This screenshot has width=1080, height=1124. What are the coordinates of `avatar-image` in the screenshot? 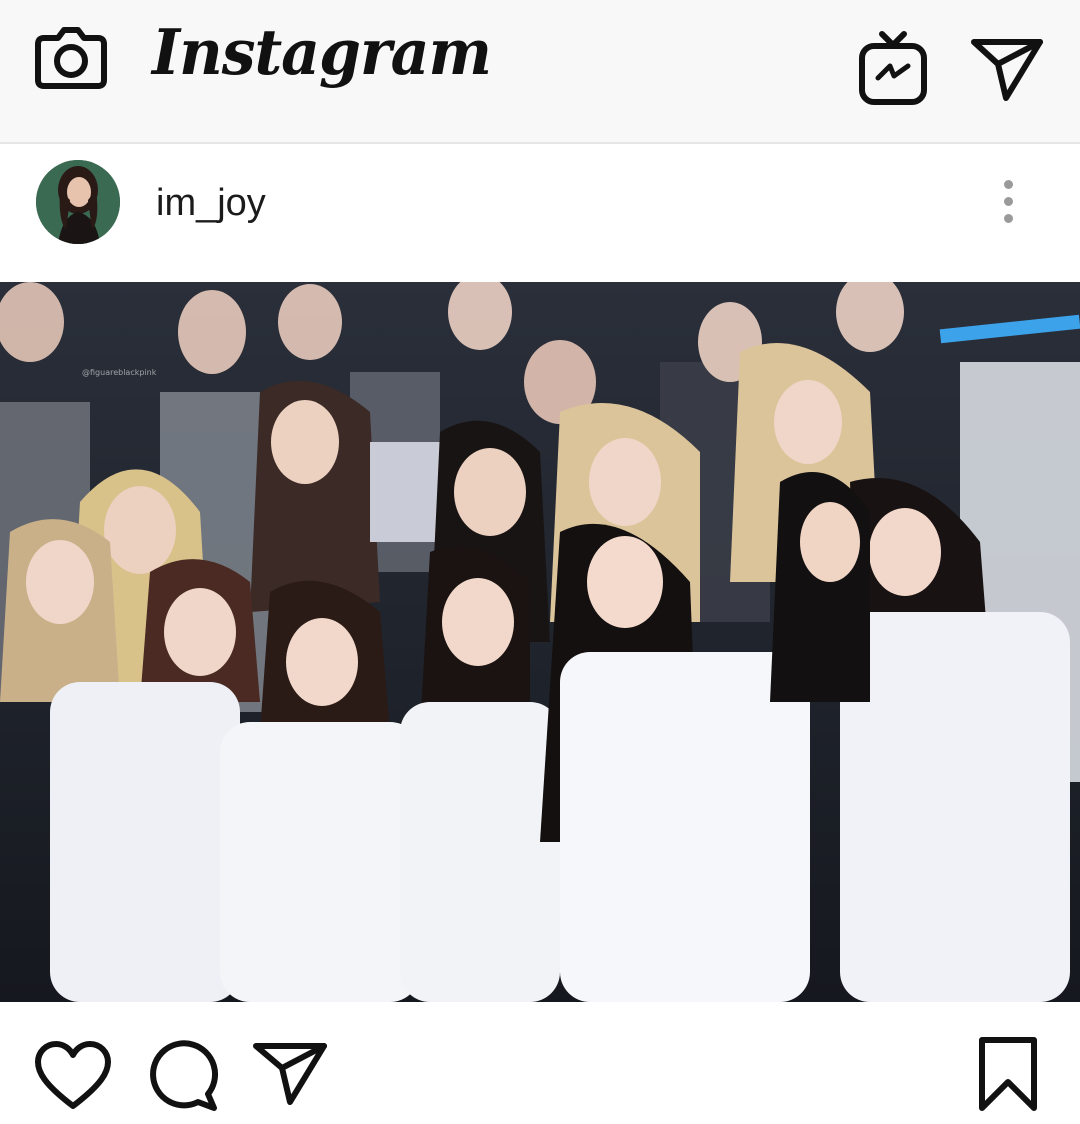 It's located at (78, 202).